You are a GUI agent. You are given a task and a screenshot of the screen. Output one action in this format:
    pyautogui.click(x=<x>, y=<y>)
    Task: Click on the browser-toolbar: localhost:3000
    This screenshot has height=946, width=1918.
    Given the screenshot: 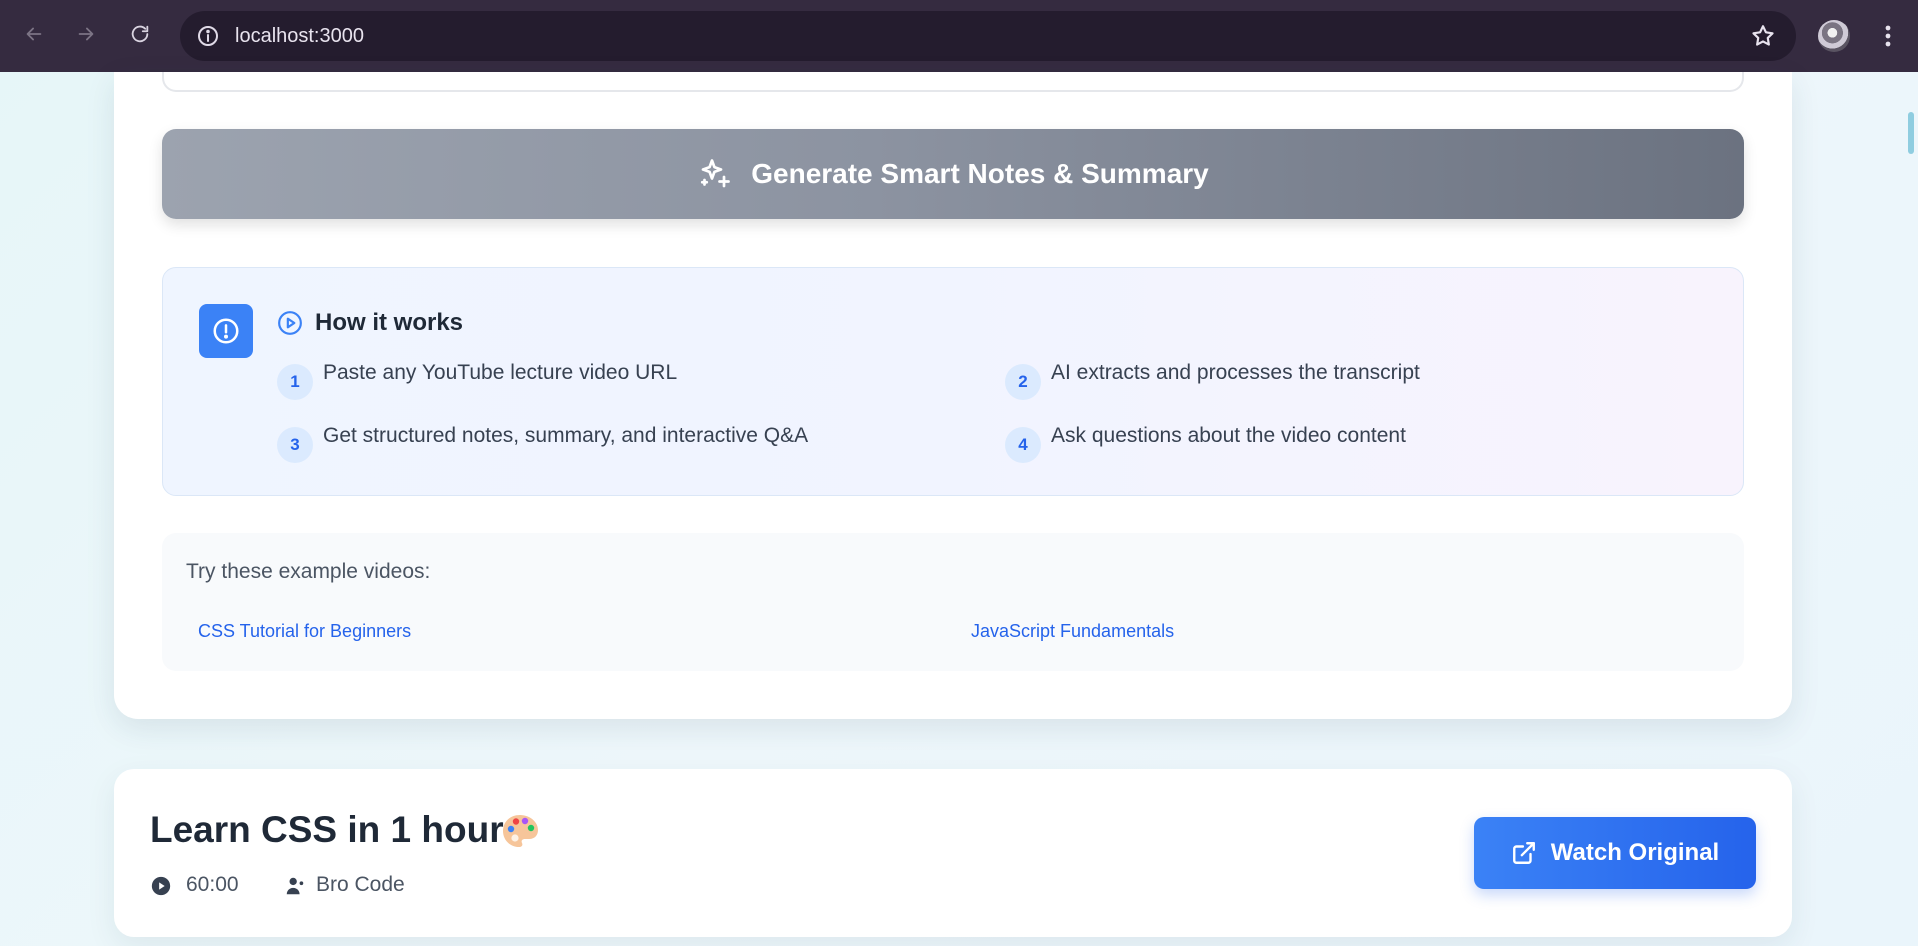 What is the action you would take?
    pyautogui.click(x=959, y=36)
    